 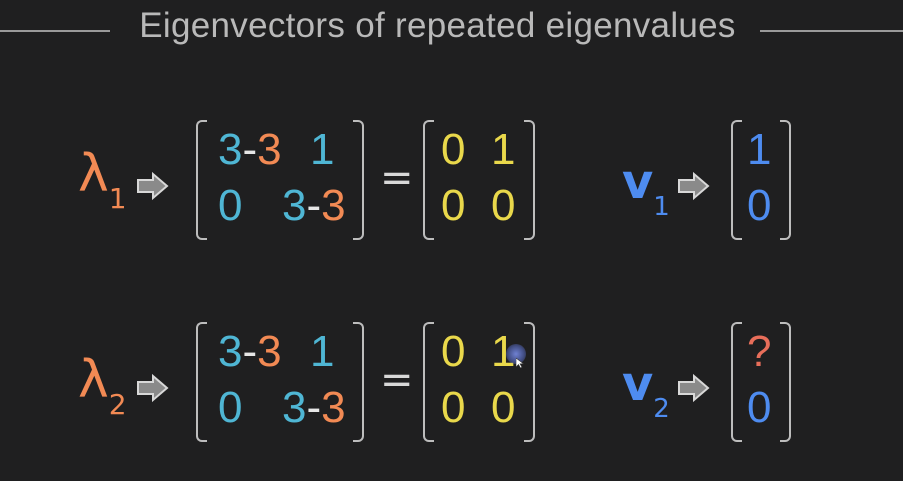 What do you see at coordinates (646, 390) in the screenshot?
I see `vector-label-2: v2` at bounding box center [646, 390].